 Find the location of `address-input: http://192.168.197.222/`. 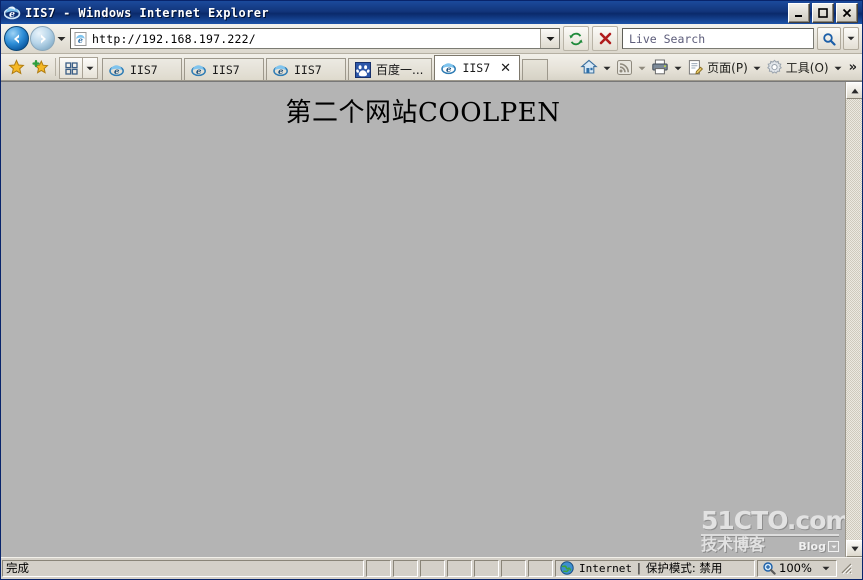

address-input: http://192.168.197.222/ is located at coordinates (316, 39).